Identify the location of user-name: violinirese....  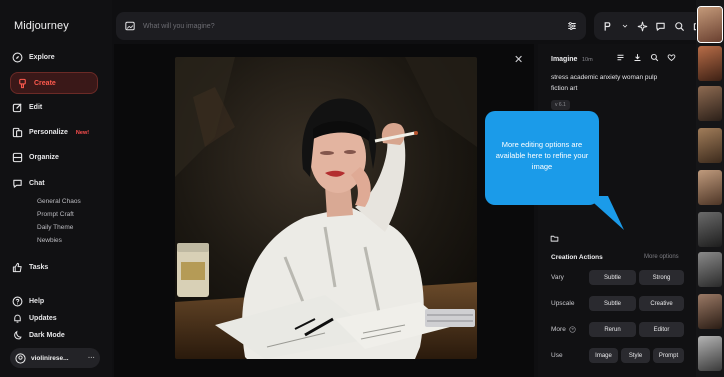
(50, 358).